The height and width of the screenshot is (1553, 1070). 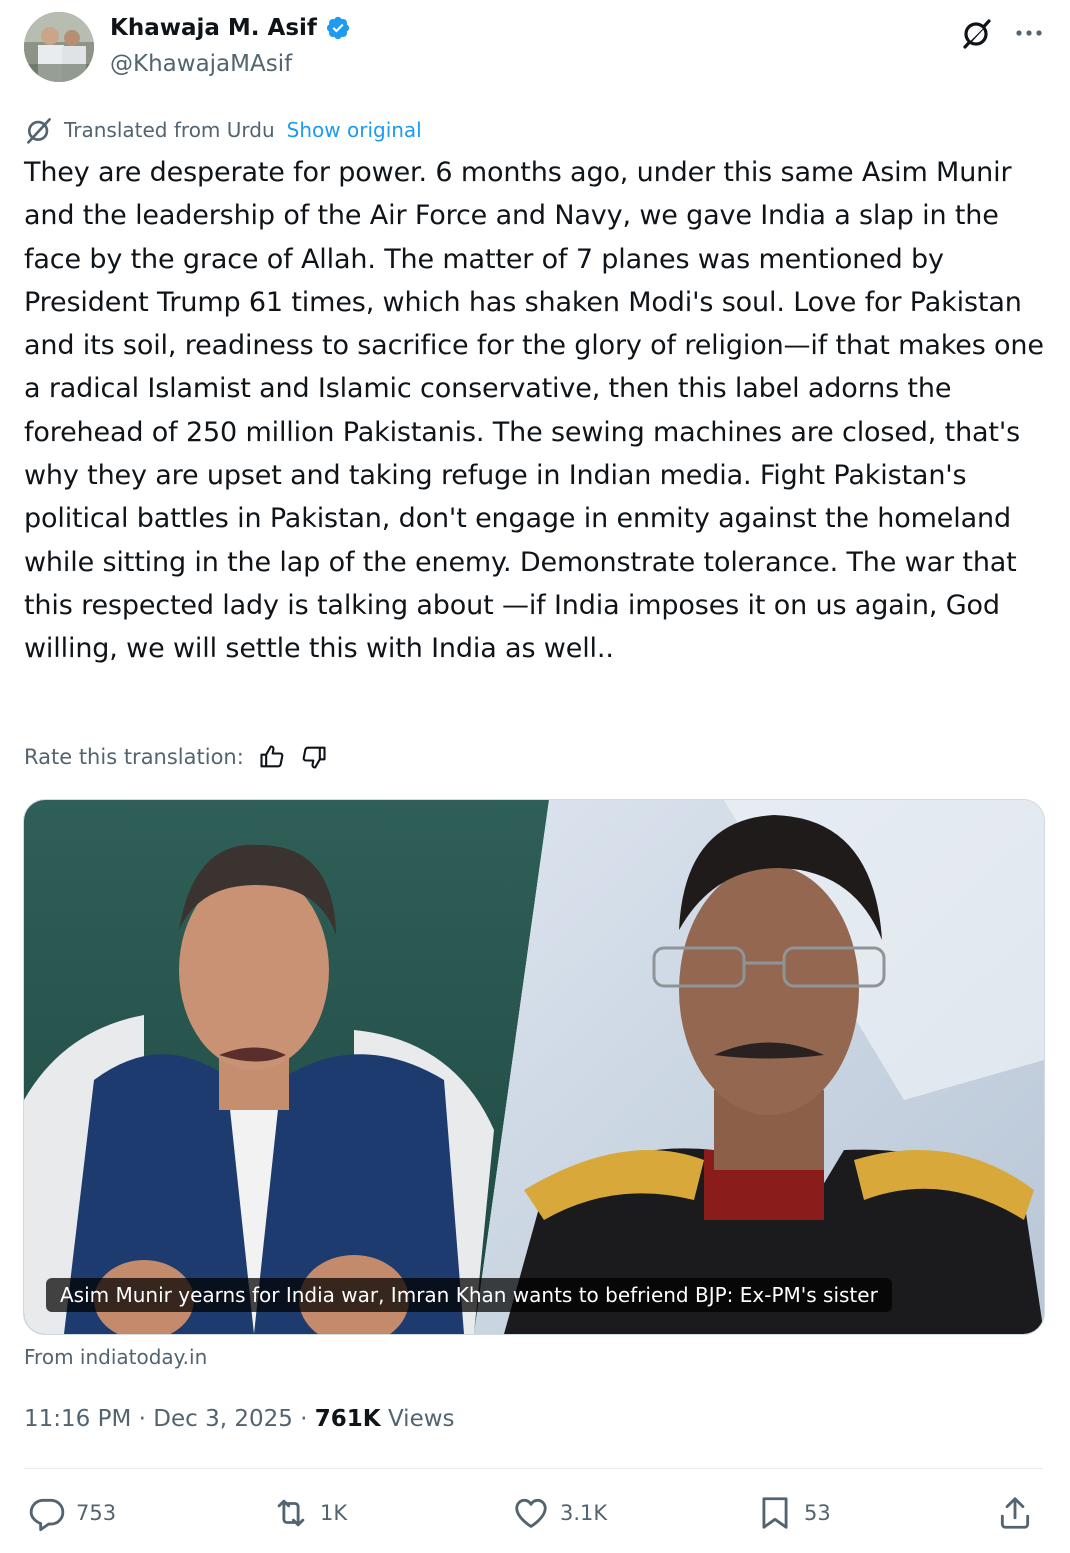 What do you see at coordinates (309, 1513) in the screenshot?
I see `repost-button: 1K` at bounding box center [309, 1513].